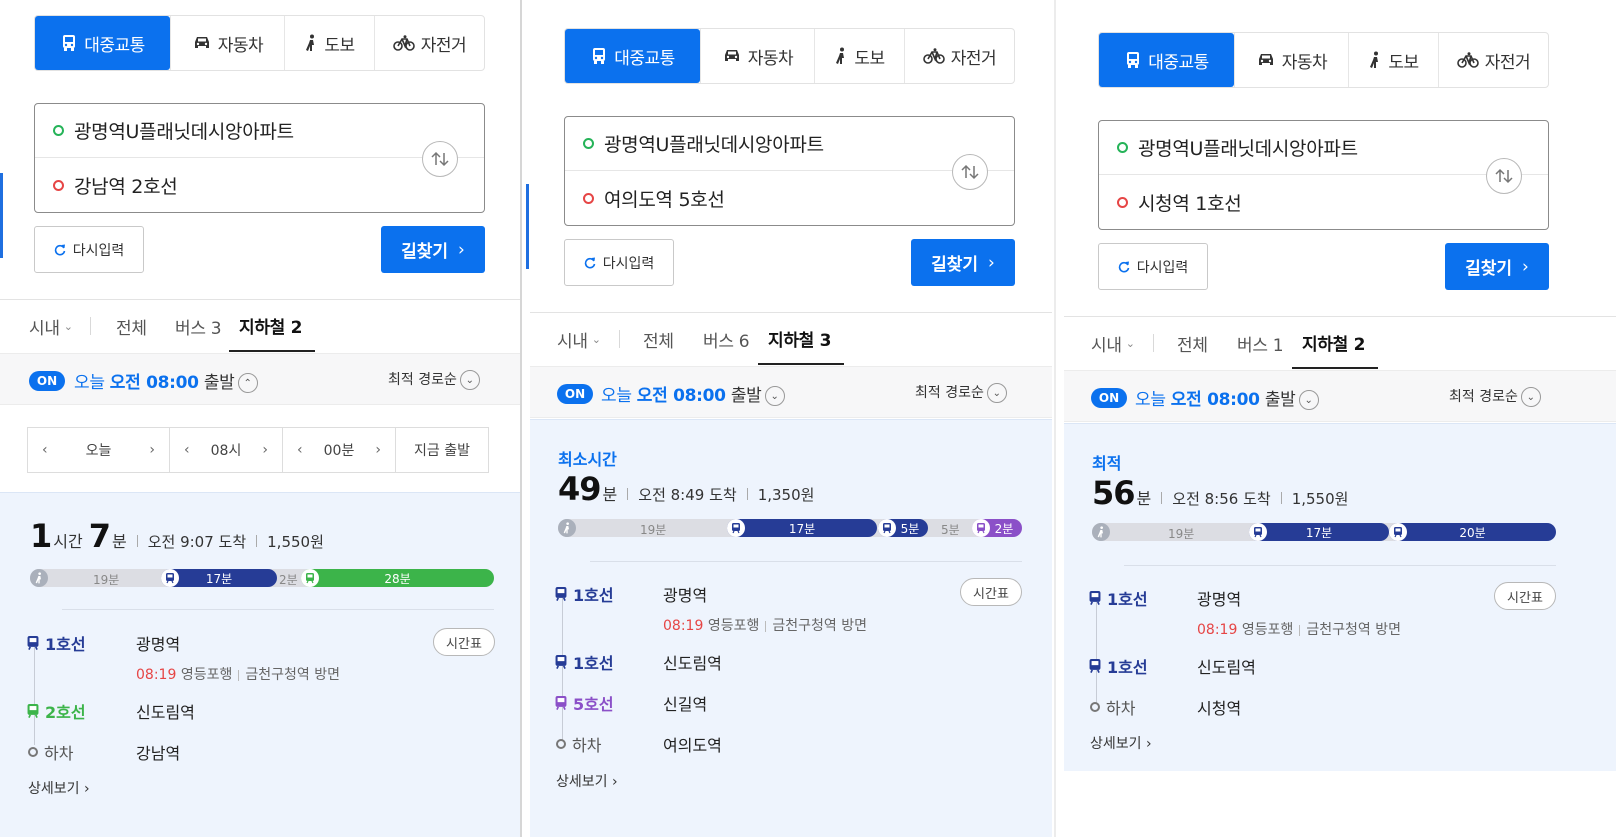 This screenshot has height=837, width=1616. I want to click on segment-time: 2분, so click(1004, 528).